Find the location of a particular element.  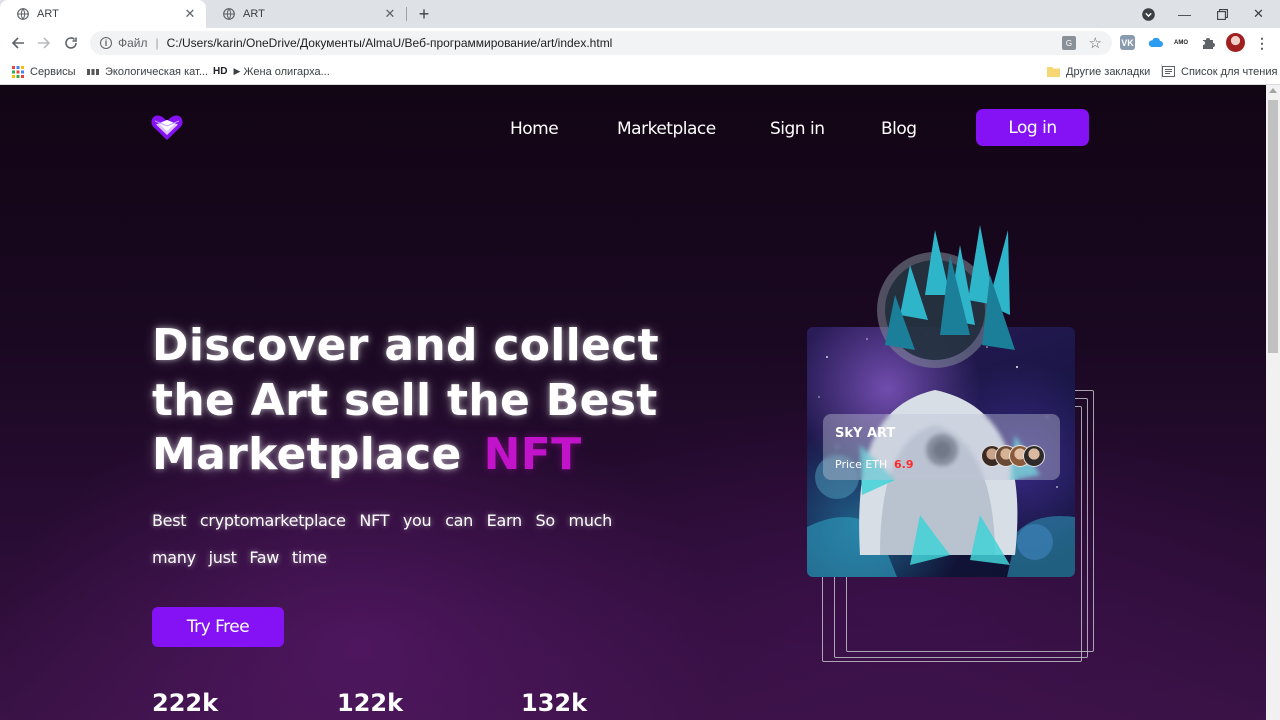

stat-value: 122k is located at coordinates (370, 703).